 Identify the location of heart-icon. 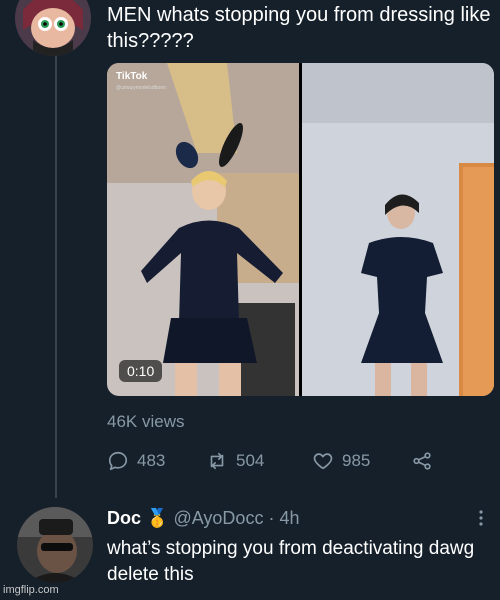
(323, 461).